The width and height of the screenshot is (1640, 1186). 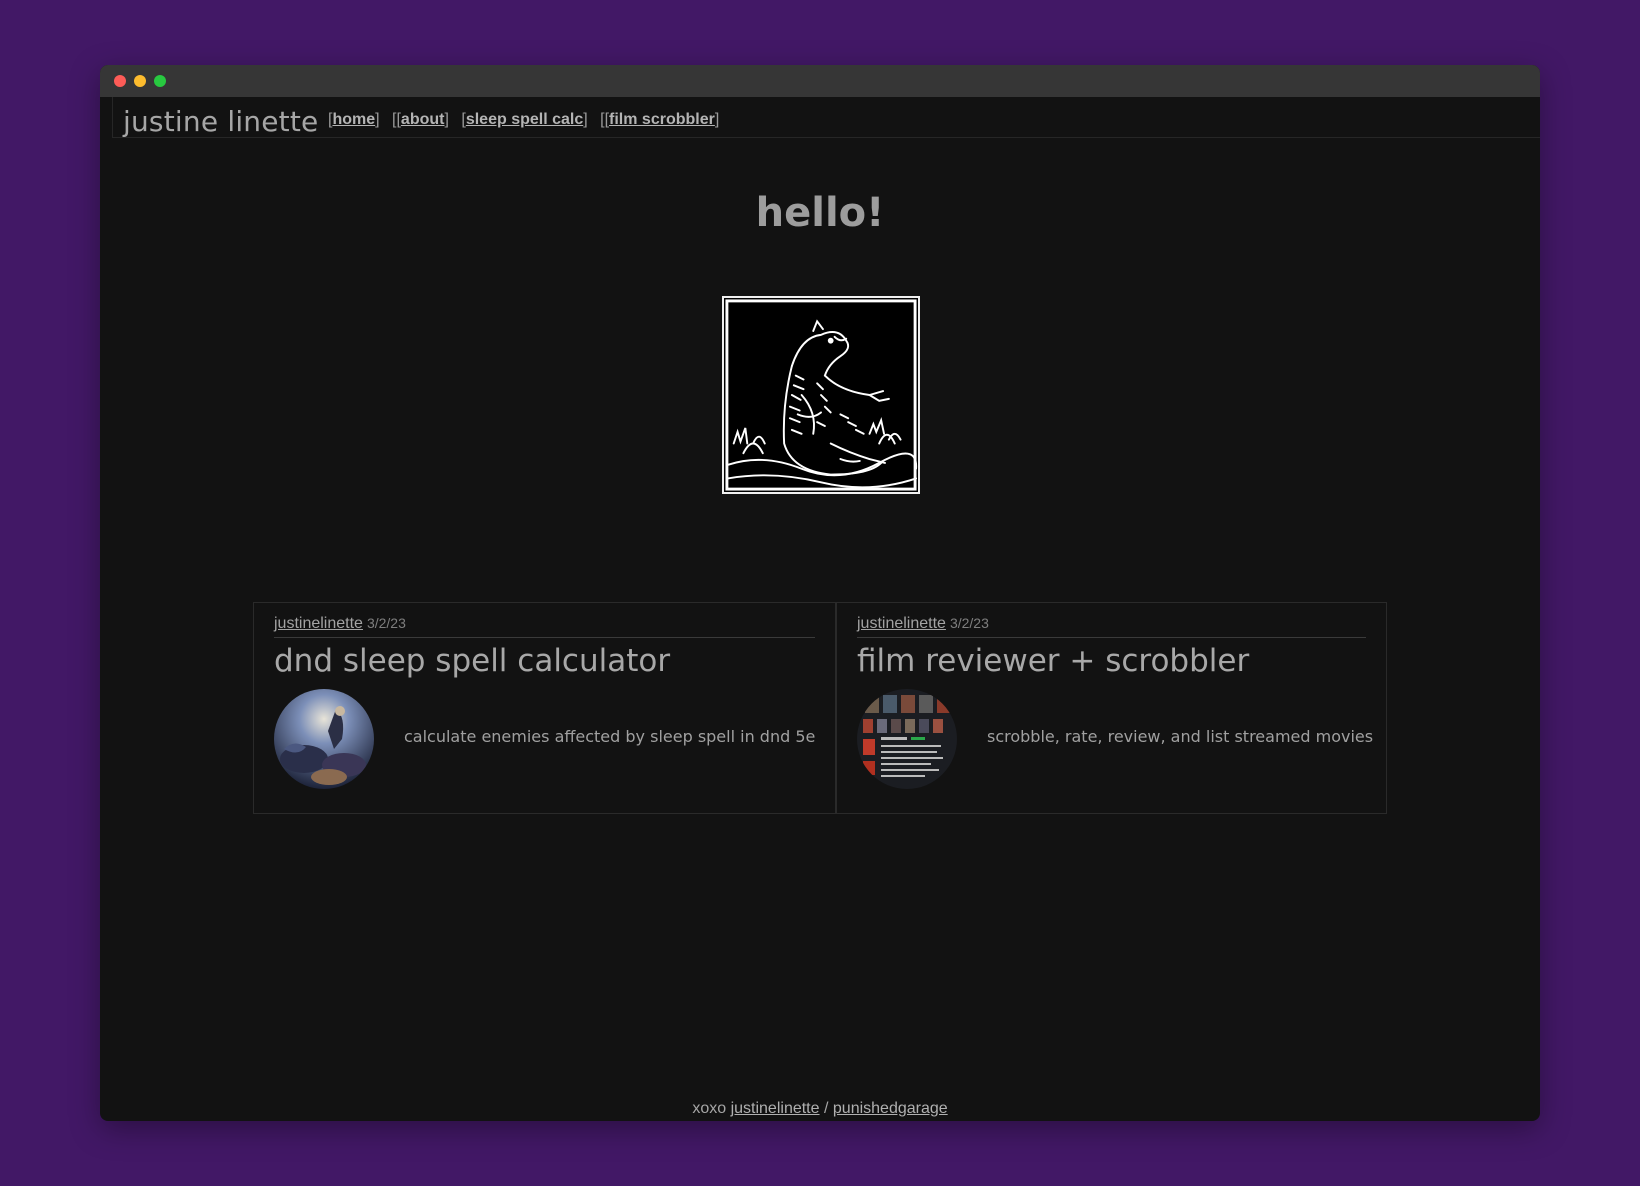 What do you see at coordinates (1116, 661) in the screenshot?
I see `card-title: film reviewer + scrobbler` at bounding box center [1116, 661].